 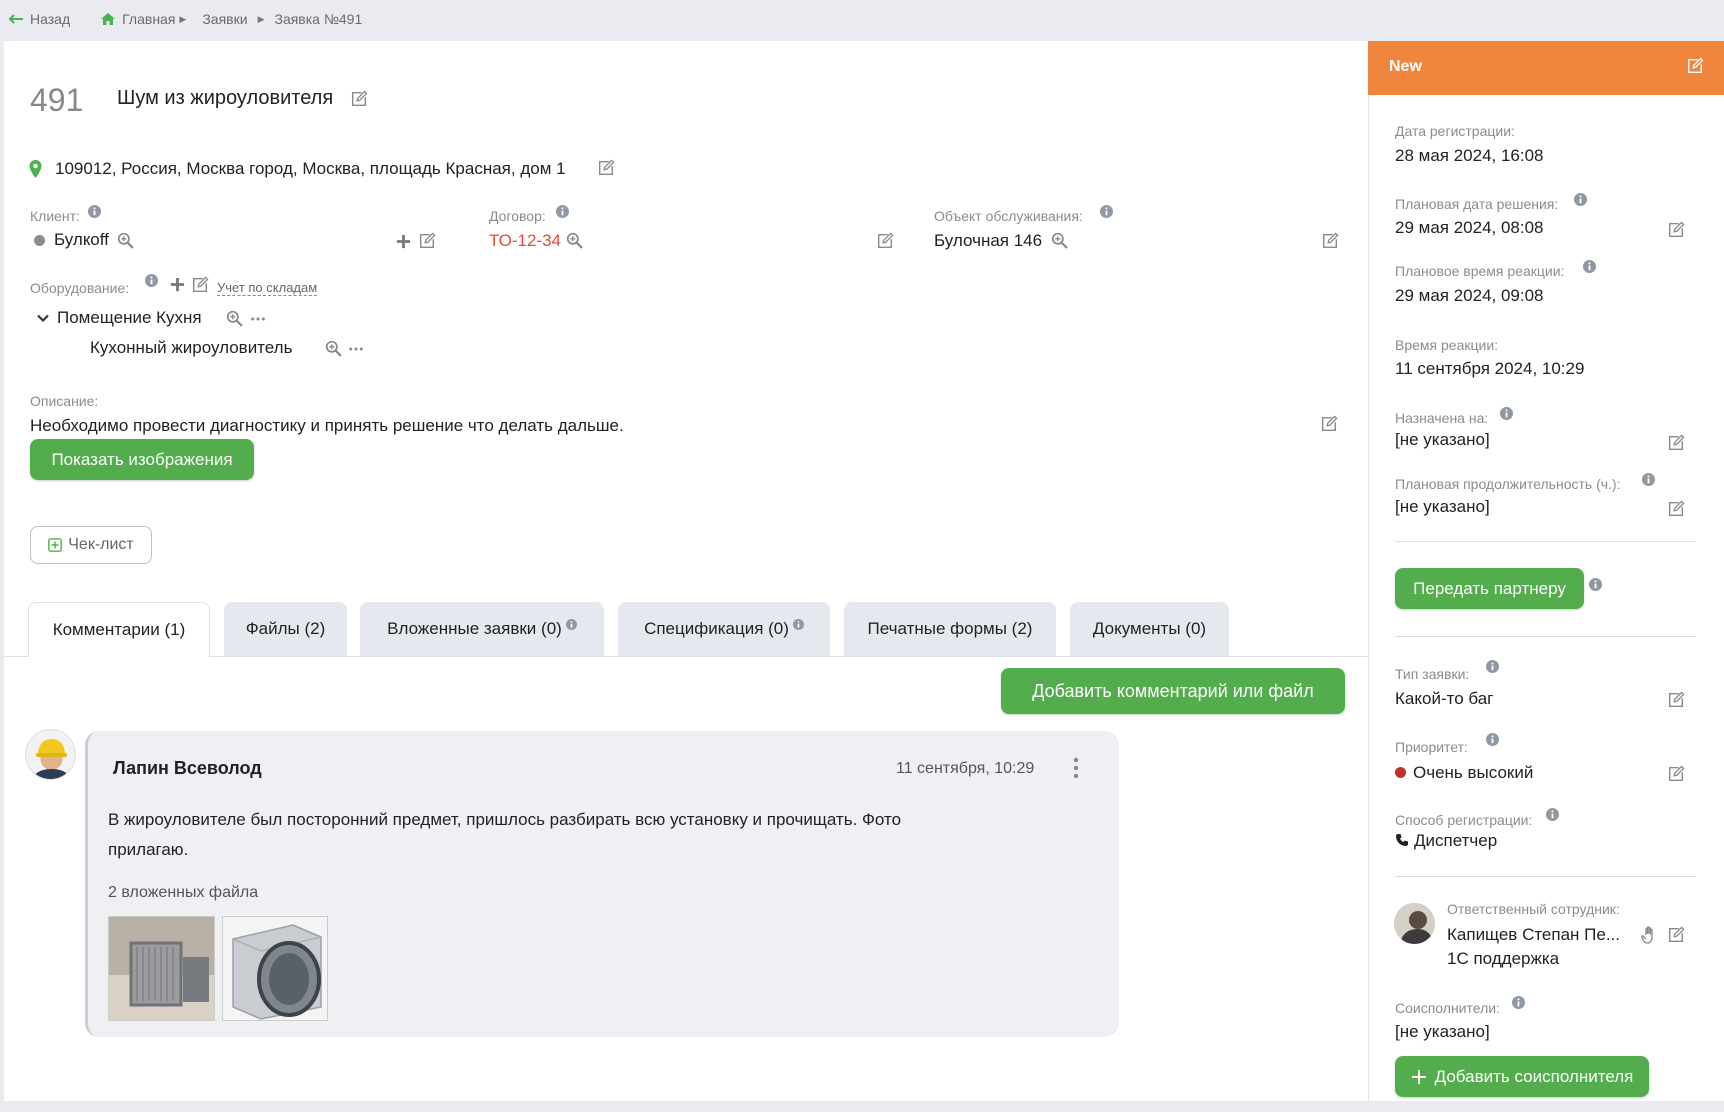 I want to click on plus-icon, so click(x=1419, y=1077).